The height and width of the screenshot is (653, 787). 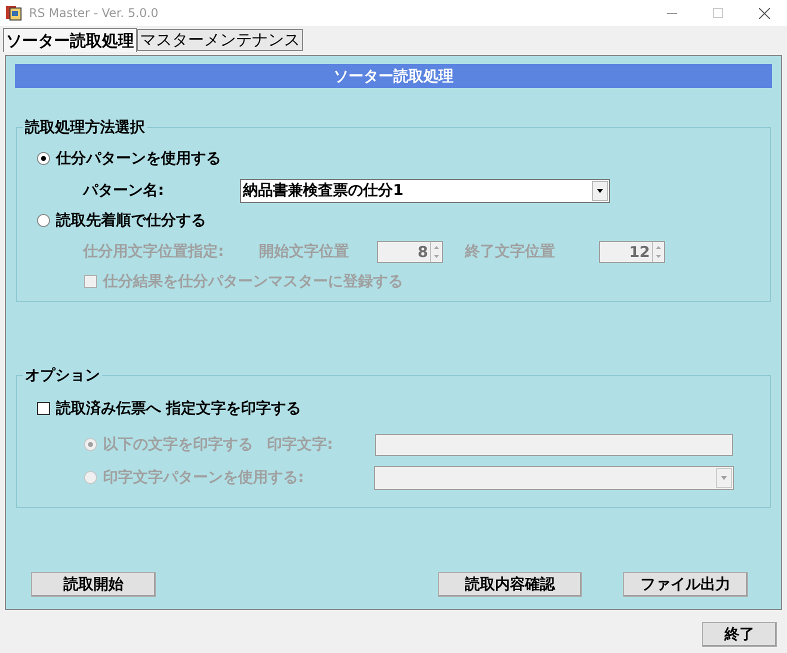 I want to click on checkbox-label: 仕分結果を仕分パターンマスターに登録する, so click(x=253, y=281).